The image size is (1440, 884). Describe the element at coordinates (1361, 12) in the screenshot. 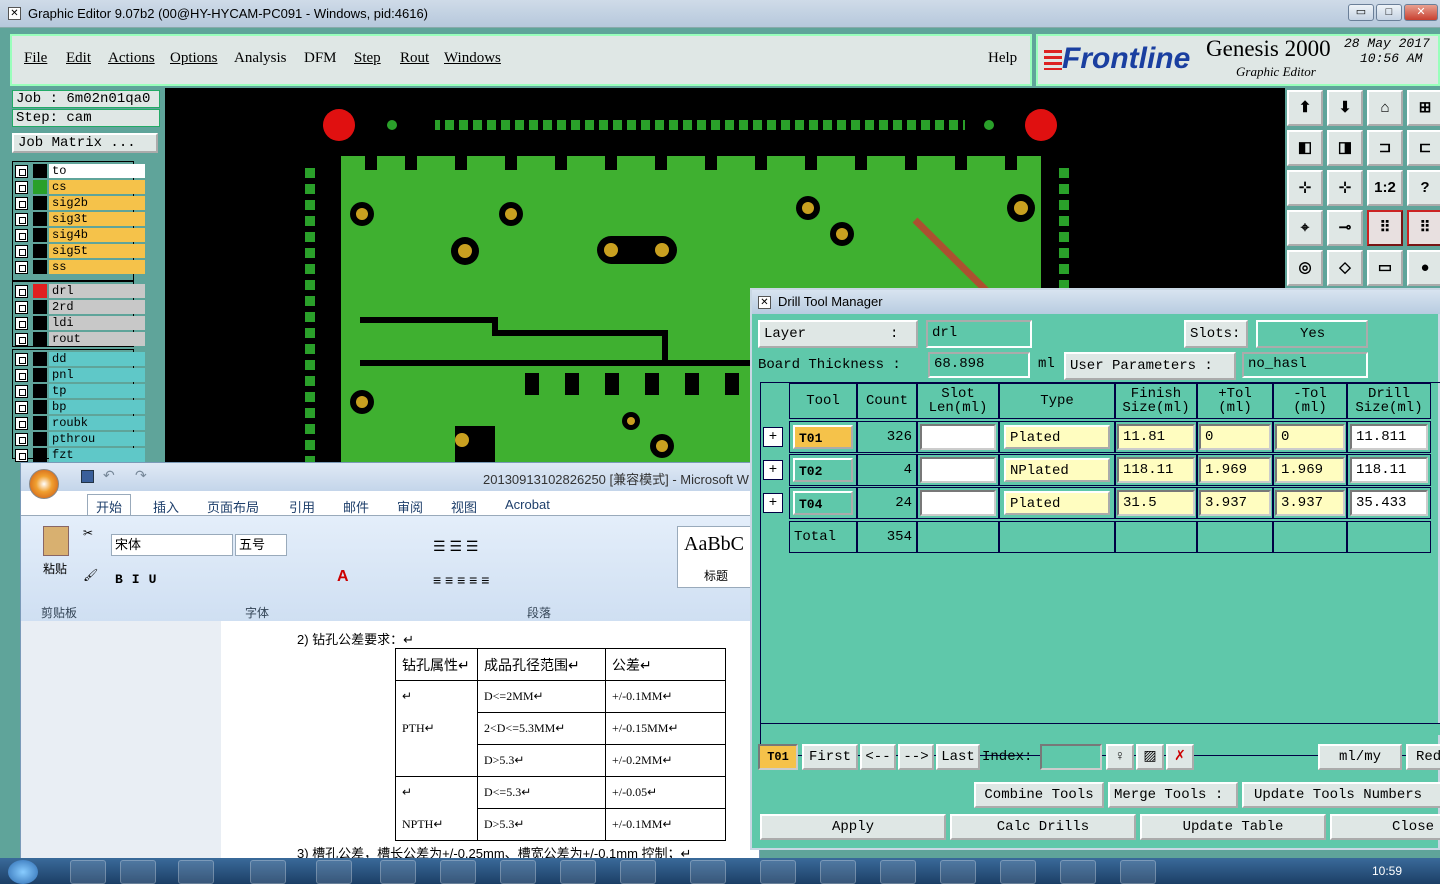

I see `minimize-button: ▭` at that location.